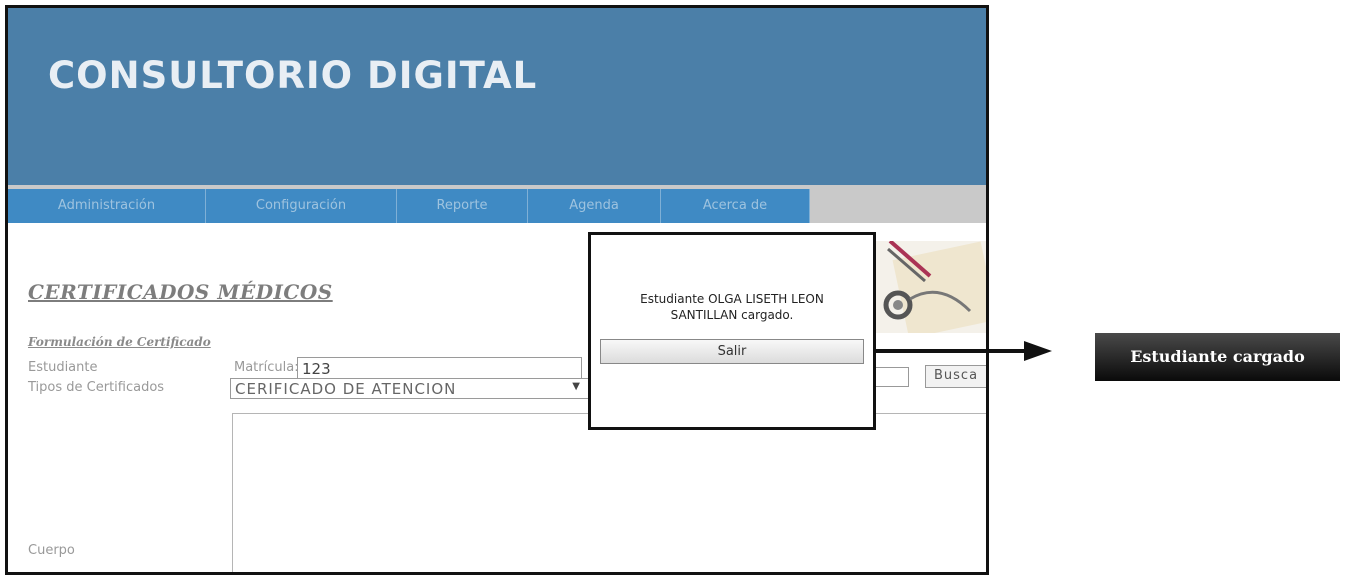  What do you see at coordinates (119, 342) in the screenshot?
I see `section-title: Formulación de Certificado` at bounding box center [119, 342].